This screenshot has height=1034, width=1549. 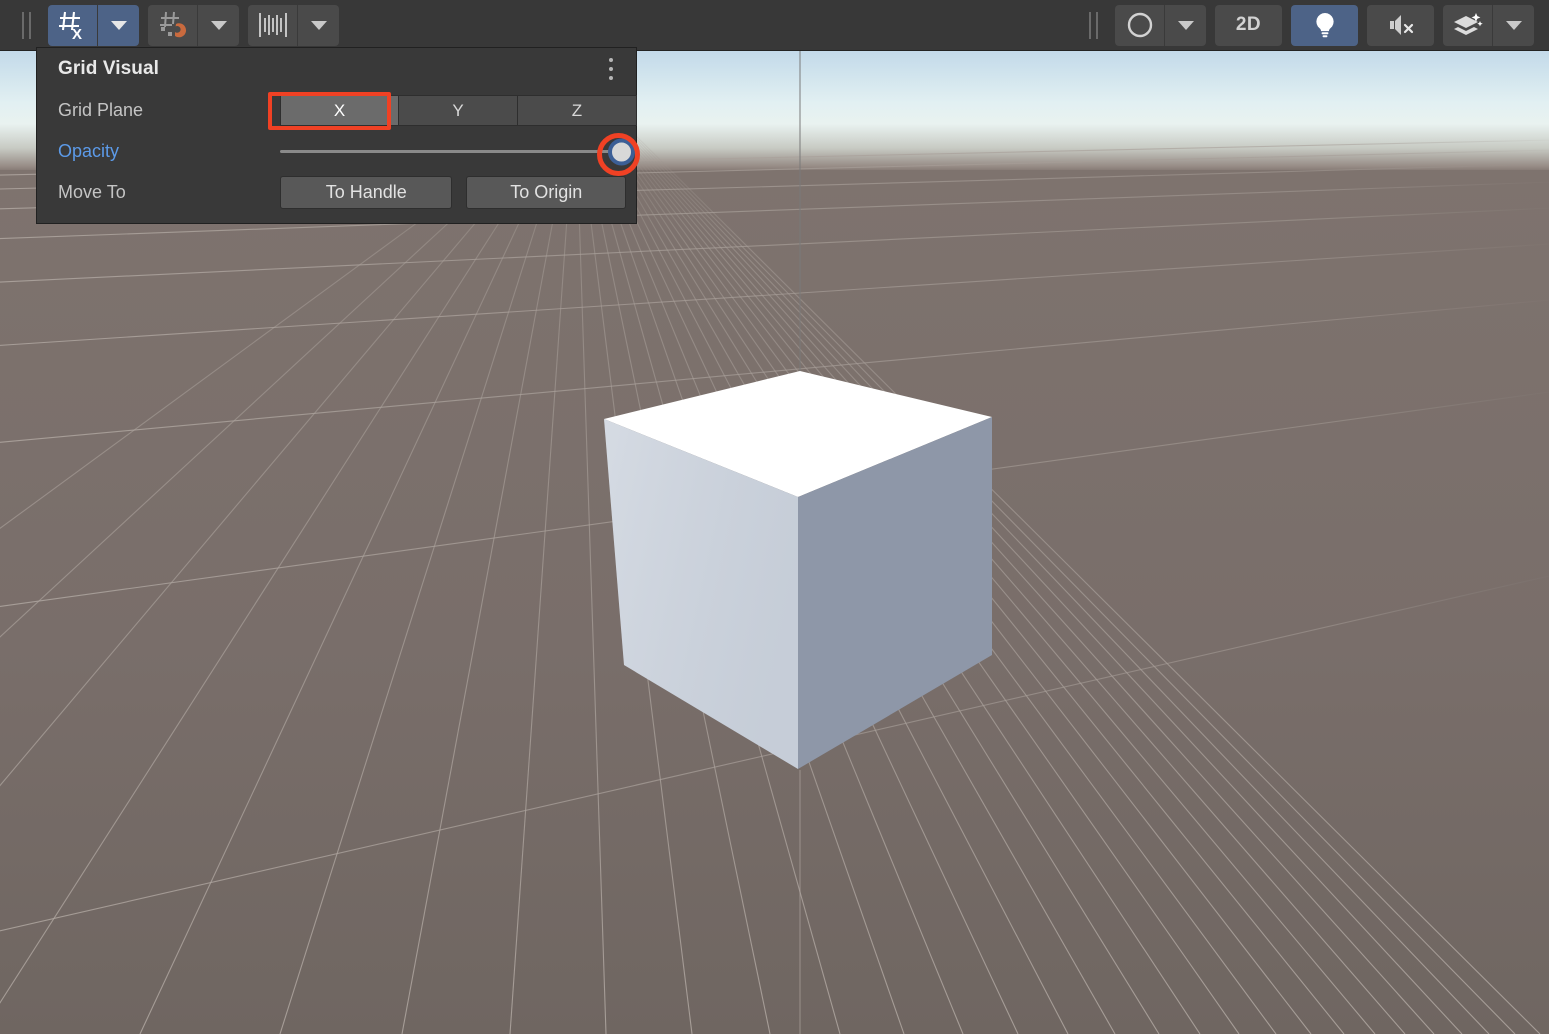 I want to click on grid-magnet-snap-icon, so click(x=172, y=24).